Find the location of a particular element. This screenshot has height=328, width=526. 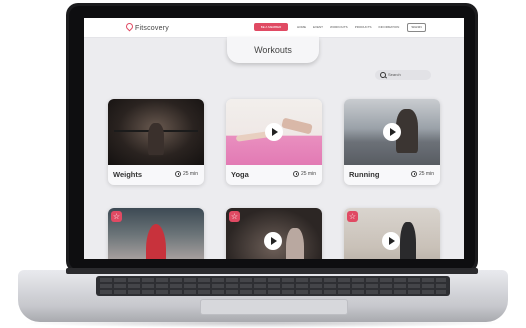

nav-item-event: EVENT is located at coordinates (318, 27).